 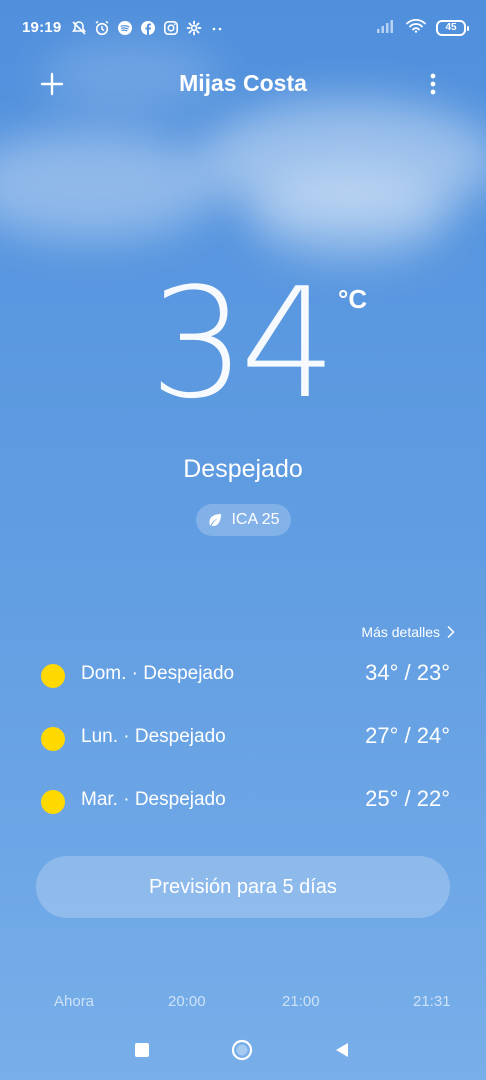 I want to click on notifications-off-icon, so click(x=78, y=27).